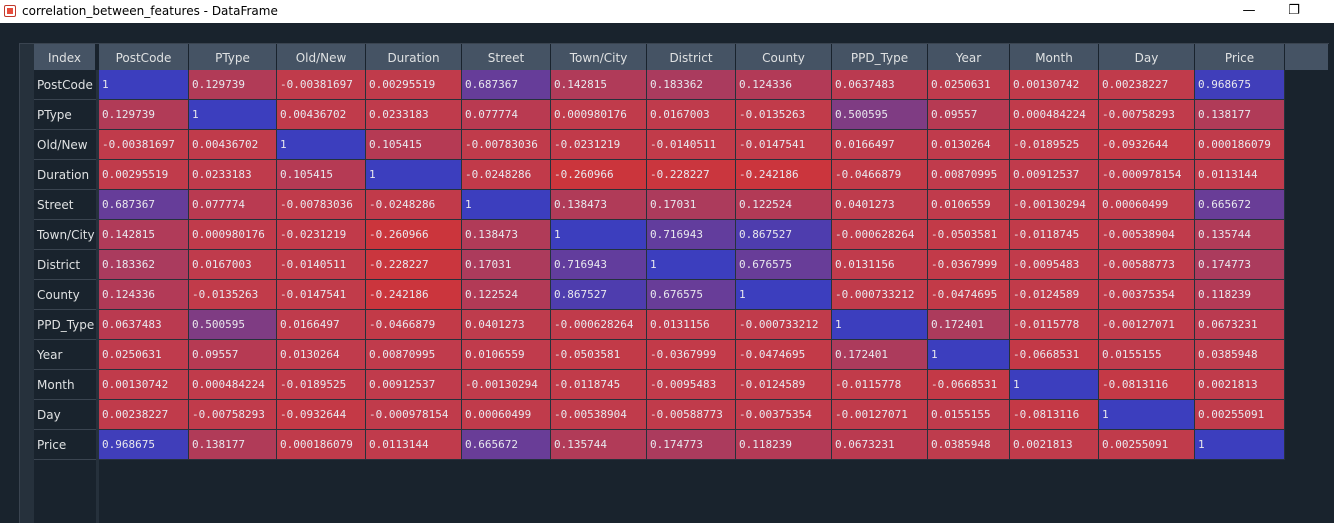  I want to click on table-cell: 0.500595, so click(233, 325).